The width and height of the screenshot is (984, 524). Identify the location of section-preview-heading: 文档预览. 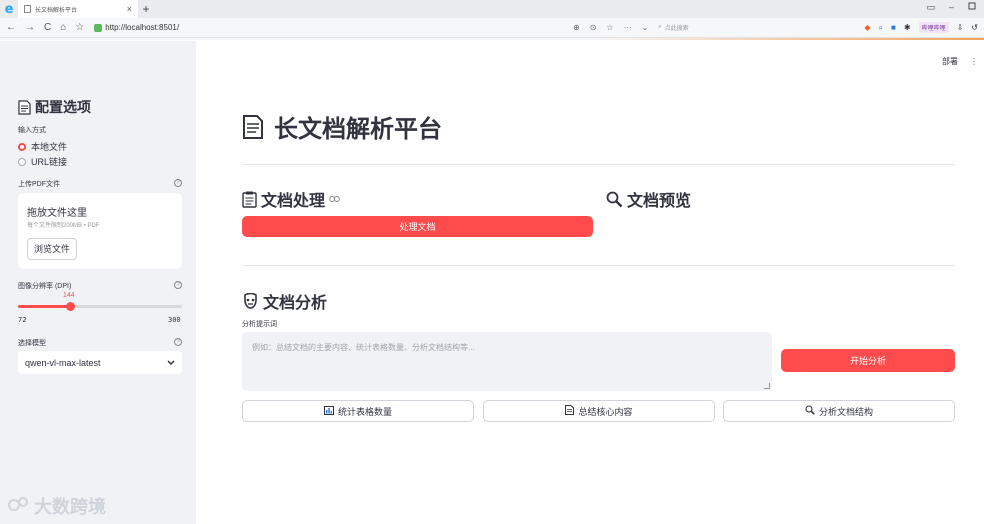
(648, 199).